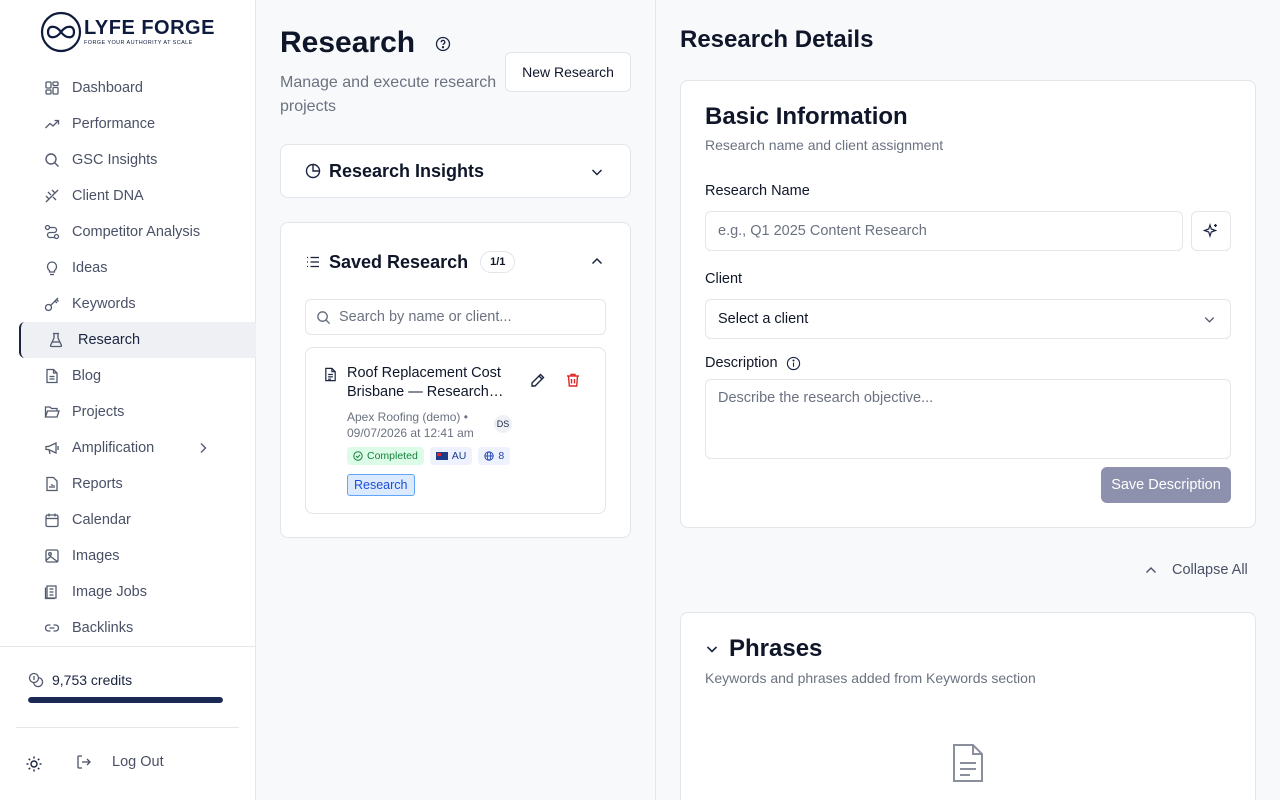 The image size is (1280, 800). Describe the element at coordinates (52, 160) in the screenshot. I see `search-icon` at that location.